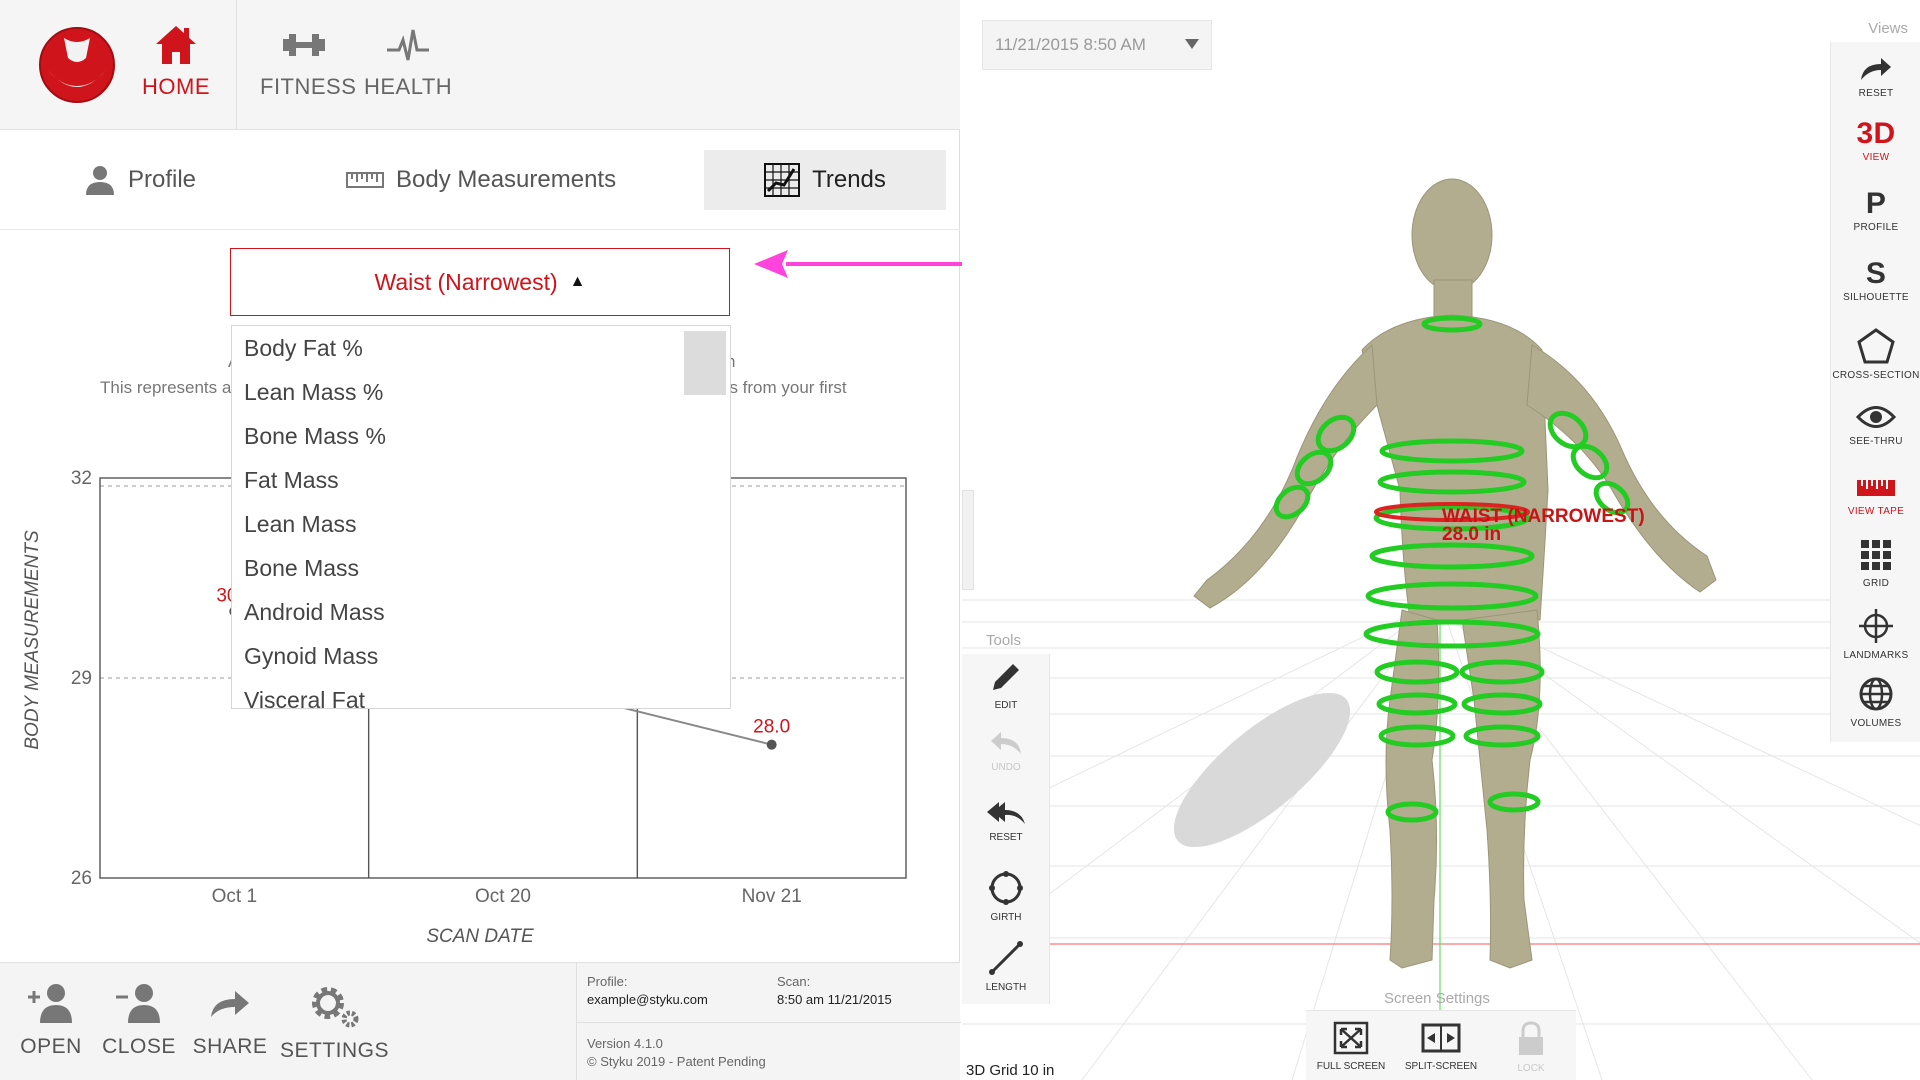 This screenshot has height=1080, width=1920. I want to click on close-label: CLOSE, so click(139, 1046).